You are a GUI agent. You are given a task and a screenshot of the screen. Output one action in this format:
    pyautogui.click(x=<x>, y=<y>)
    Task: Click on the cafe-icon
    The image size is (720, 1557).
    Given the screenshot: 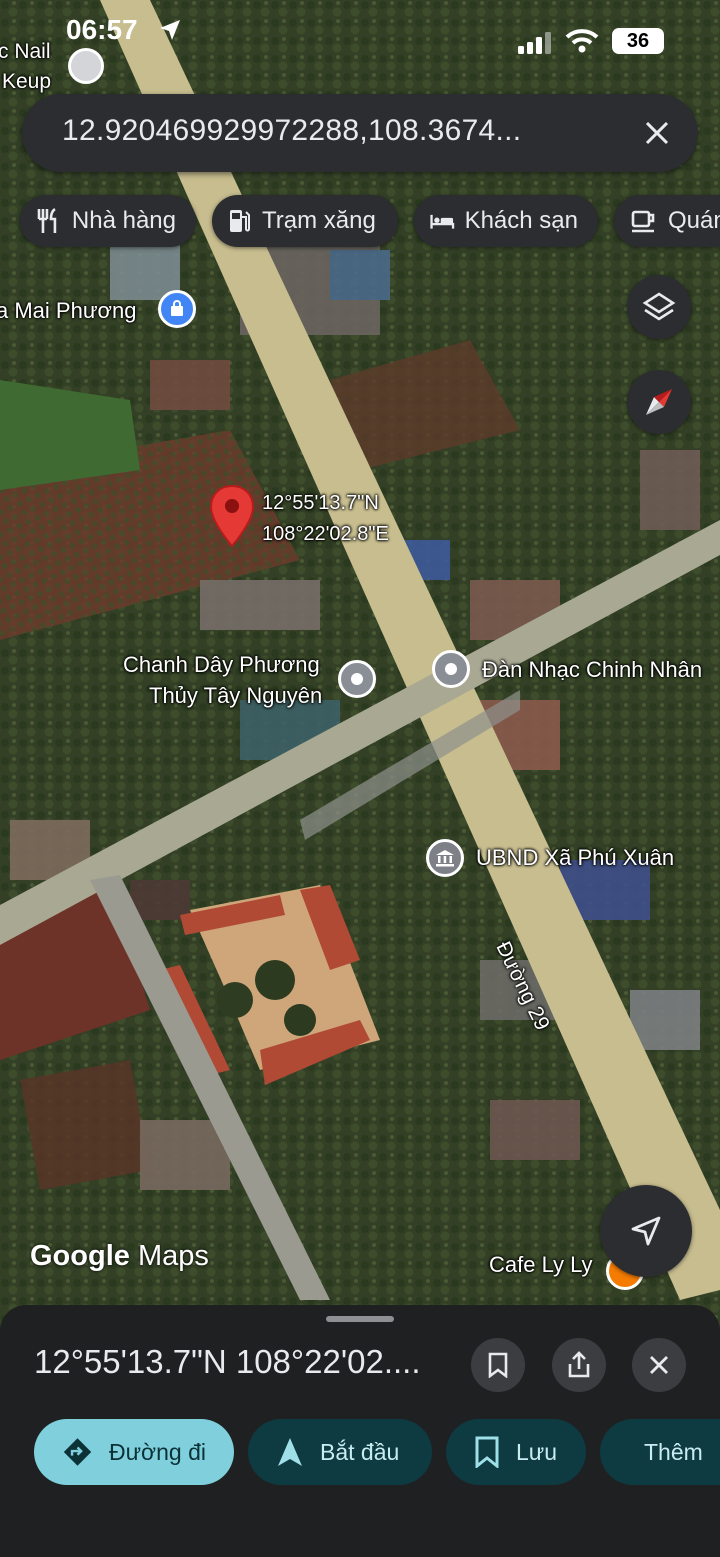 What is the action you would take?
    pyautogui.click(x=643, y=221)
    